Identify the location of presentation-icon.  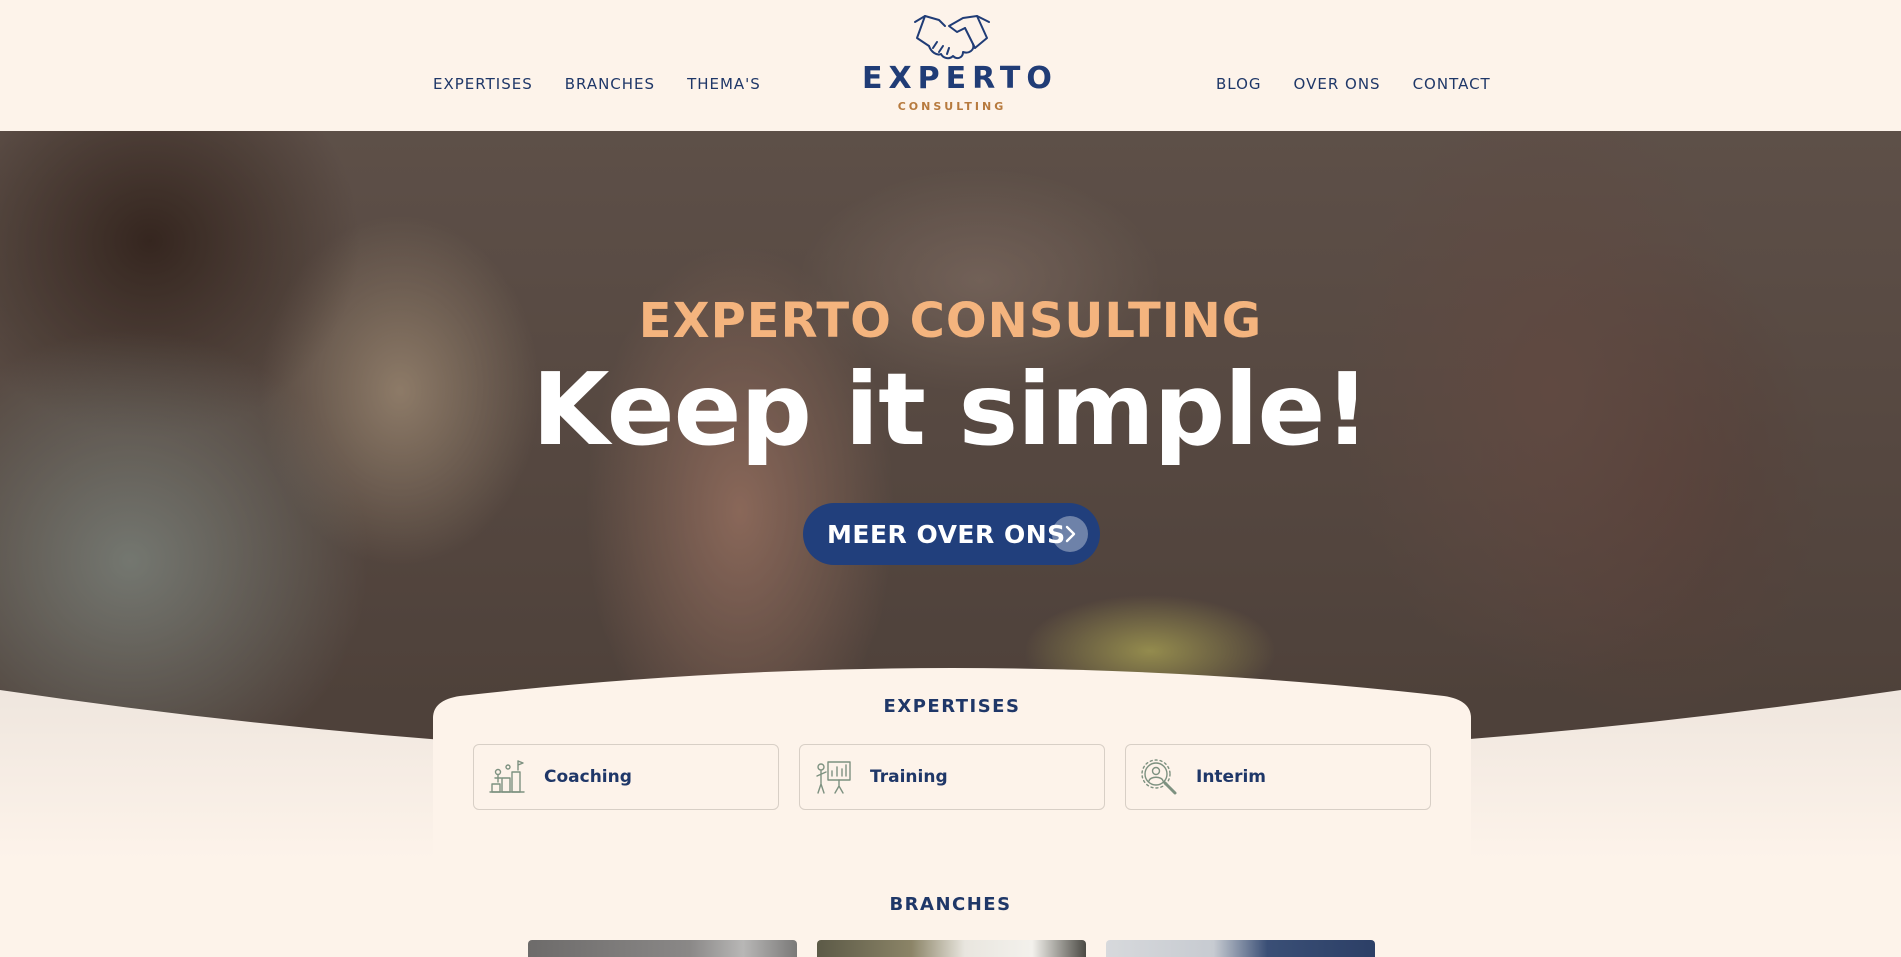
(833, 777).